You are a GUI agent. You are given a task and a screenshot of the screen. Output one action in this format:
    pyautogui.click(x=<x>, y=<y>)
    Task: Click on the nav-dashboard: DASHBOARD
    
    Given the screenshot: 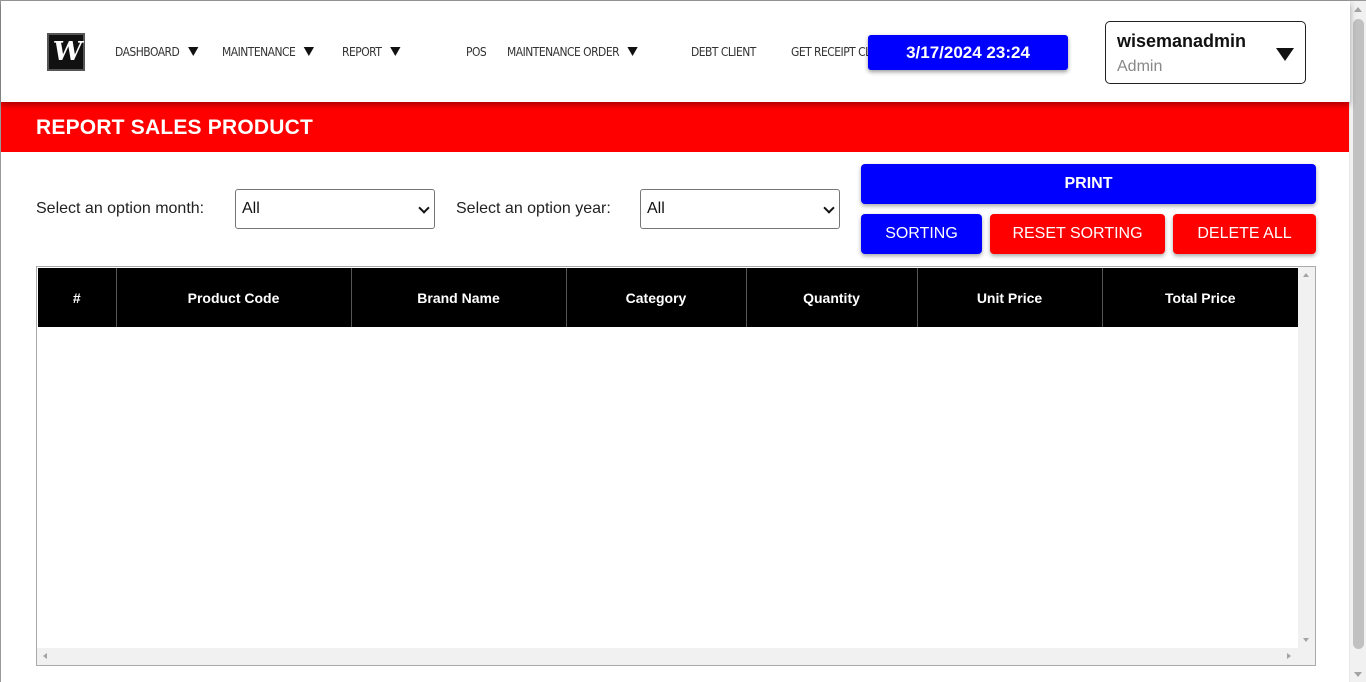 What is the action you would take?
    pyautogui.click(x=161, y=51)
    